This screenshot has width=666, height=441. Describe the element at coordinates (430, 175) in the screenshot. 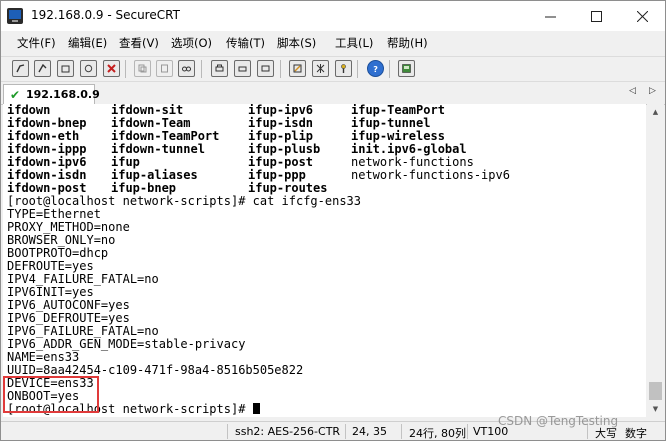

I see `ls-entry: network-functions-ipv6` at that location.